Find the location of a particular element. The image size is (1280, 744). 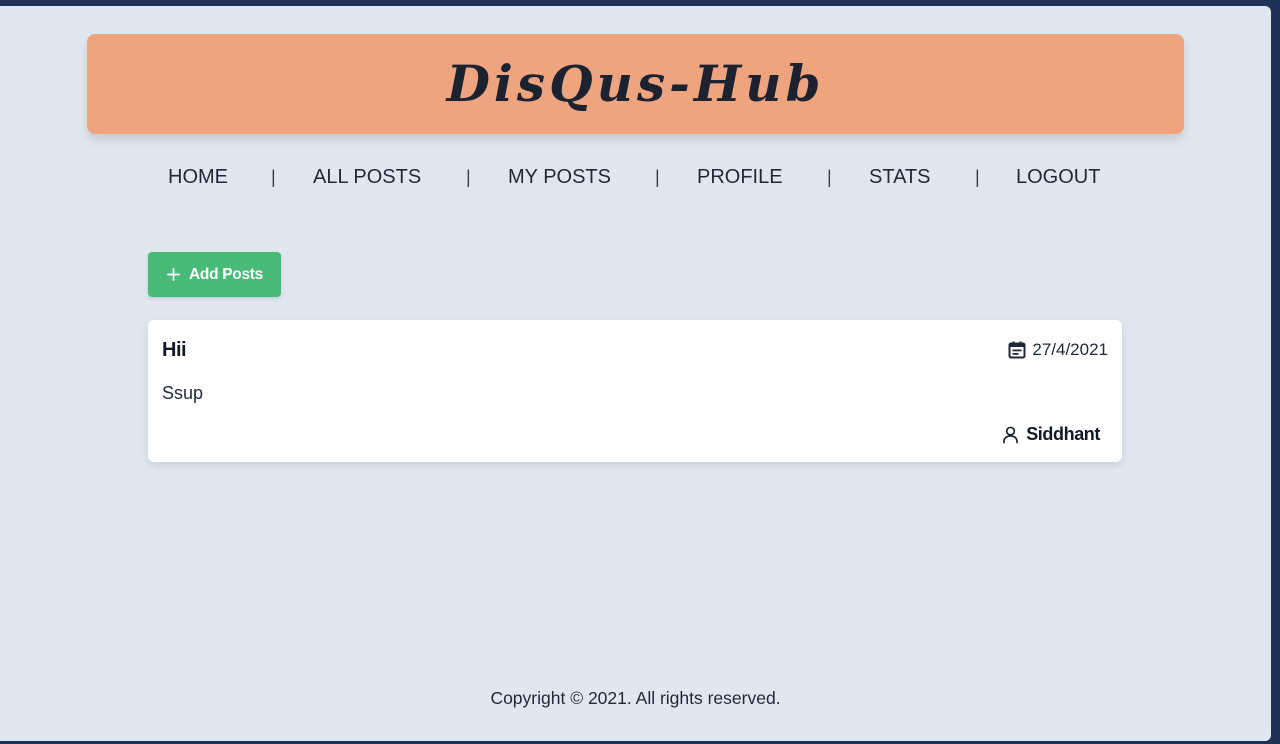

user-icon is located at coordinates (1011, 435).